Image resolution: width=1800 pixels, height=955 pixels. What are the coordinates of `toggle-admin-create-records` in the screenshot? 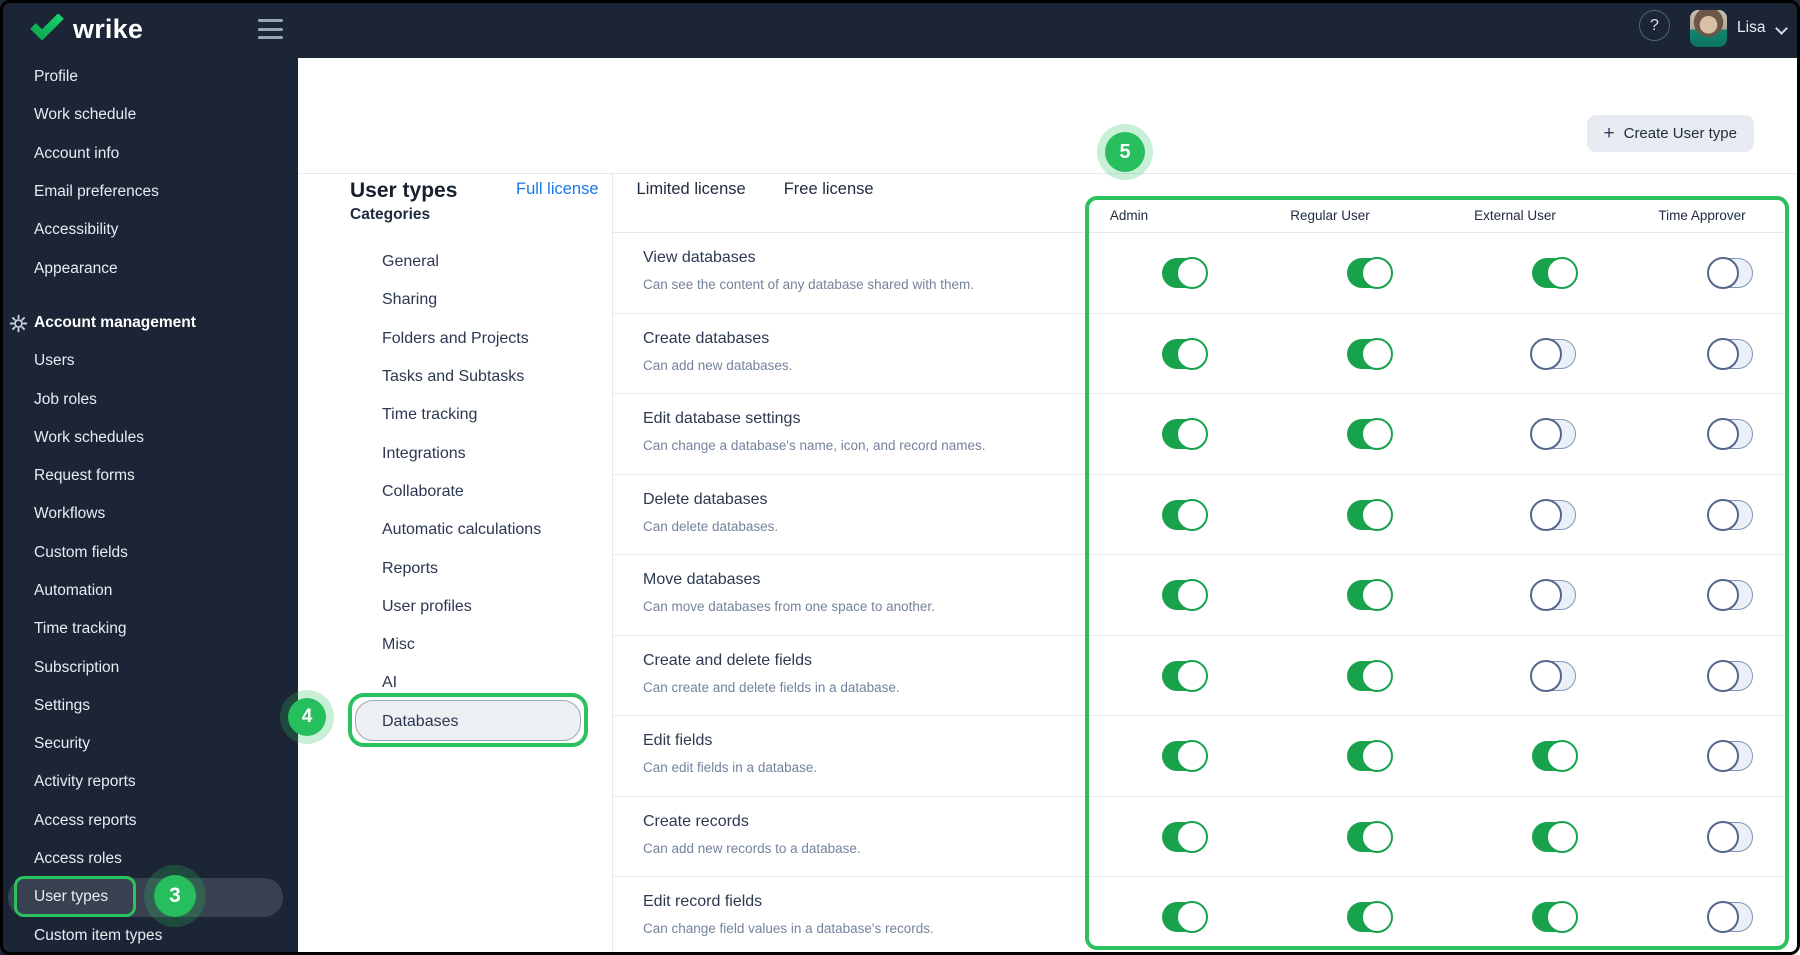 It's located at (1185, 836).